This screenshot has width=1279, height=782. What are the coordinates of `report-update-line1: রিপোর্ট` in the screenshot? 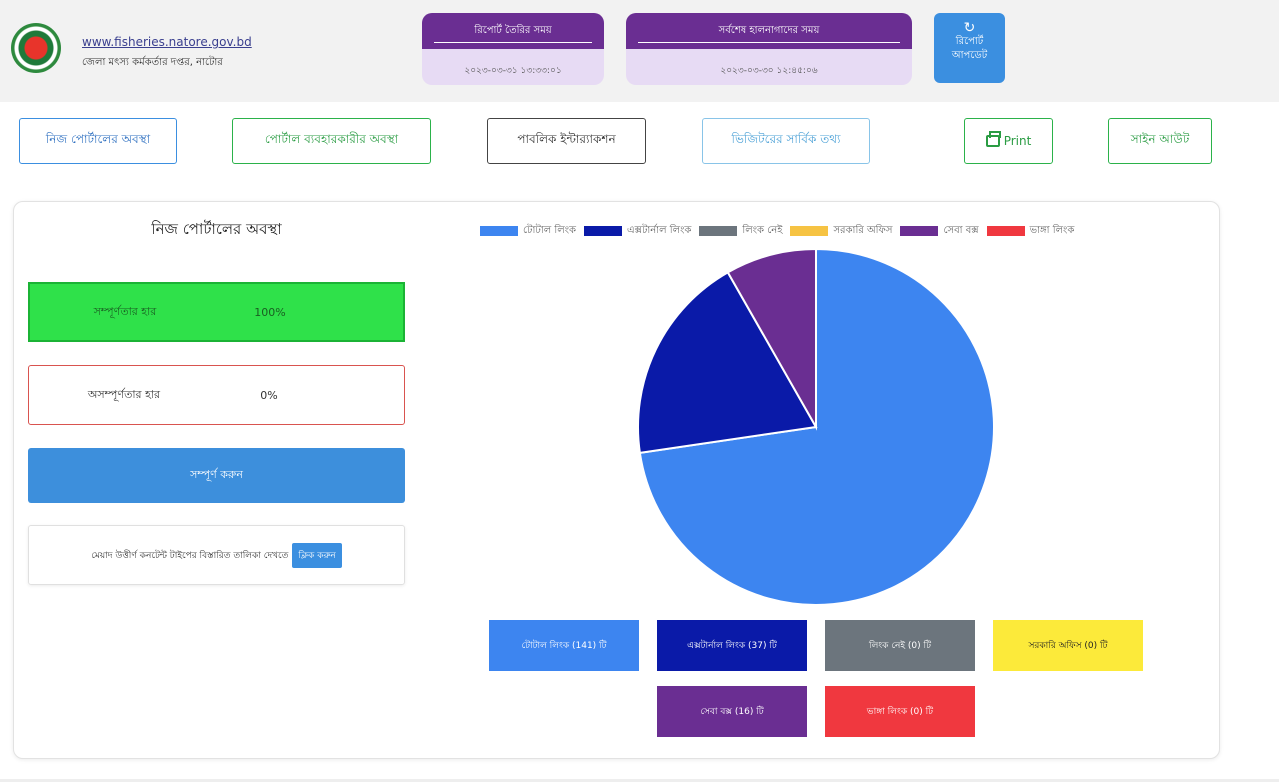 It's located at (969, 41).